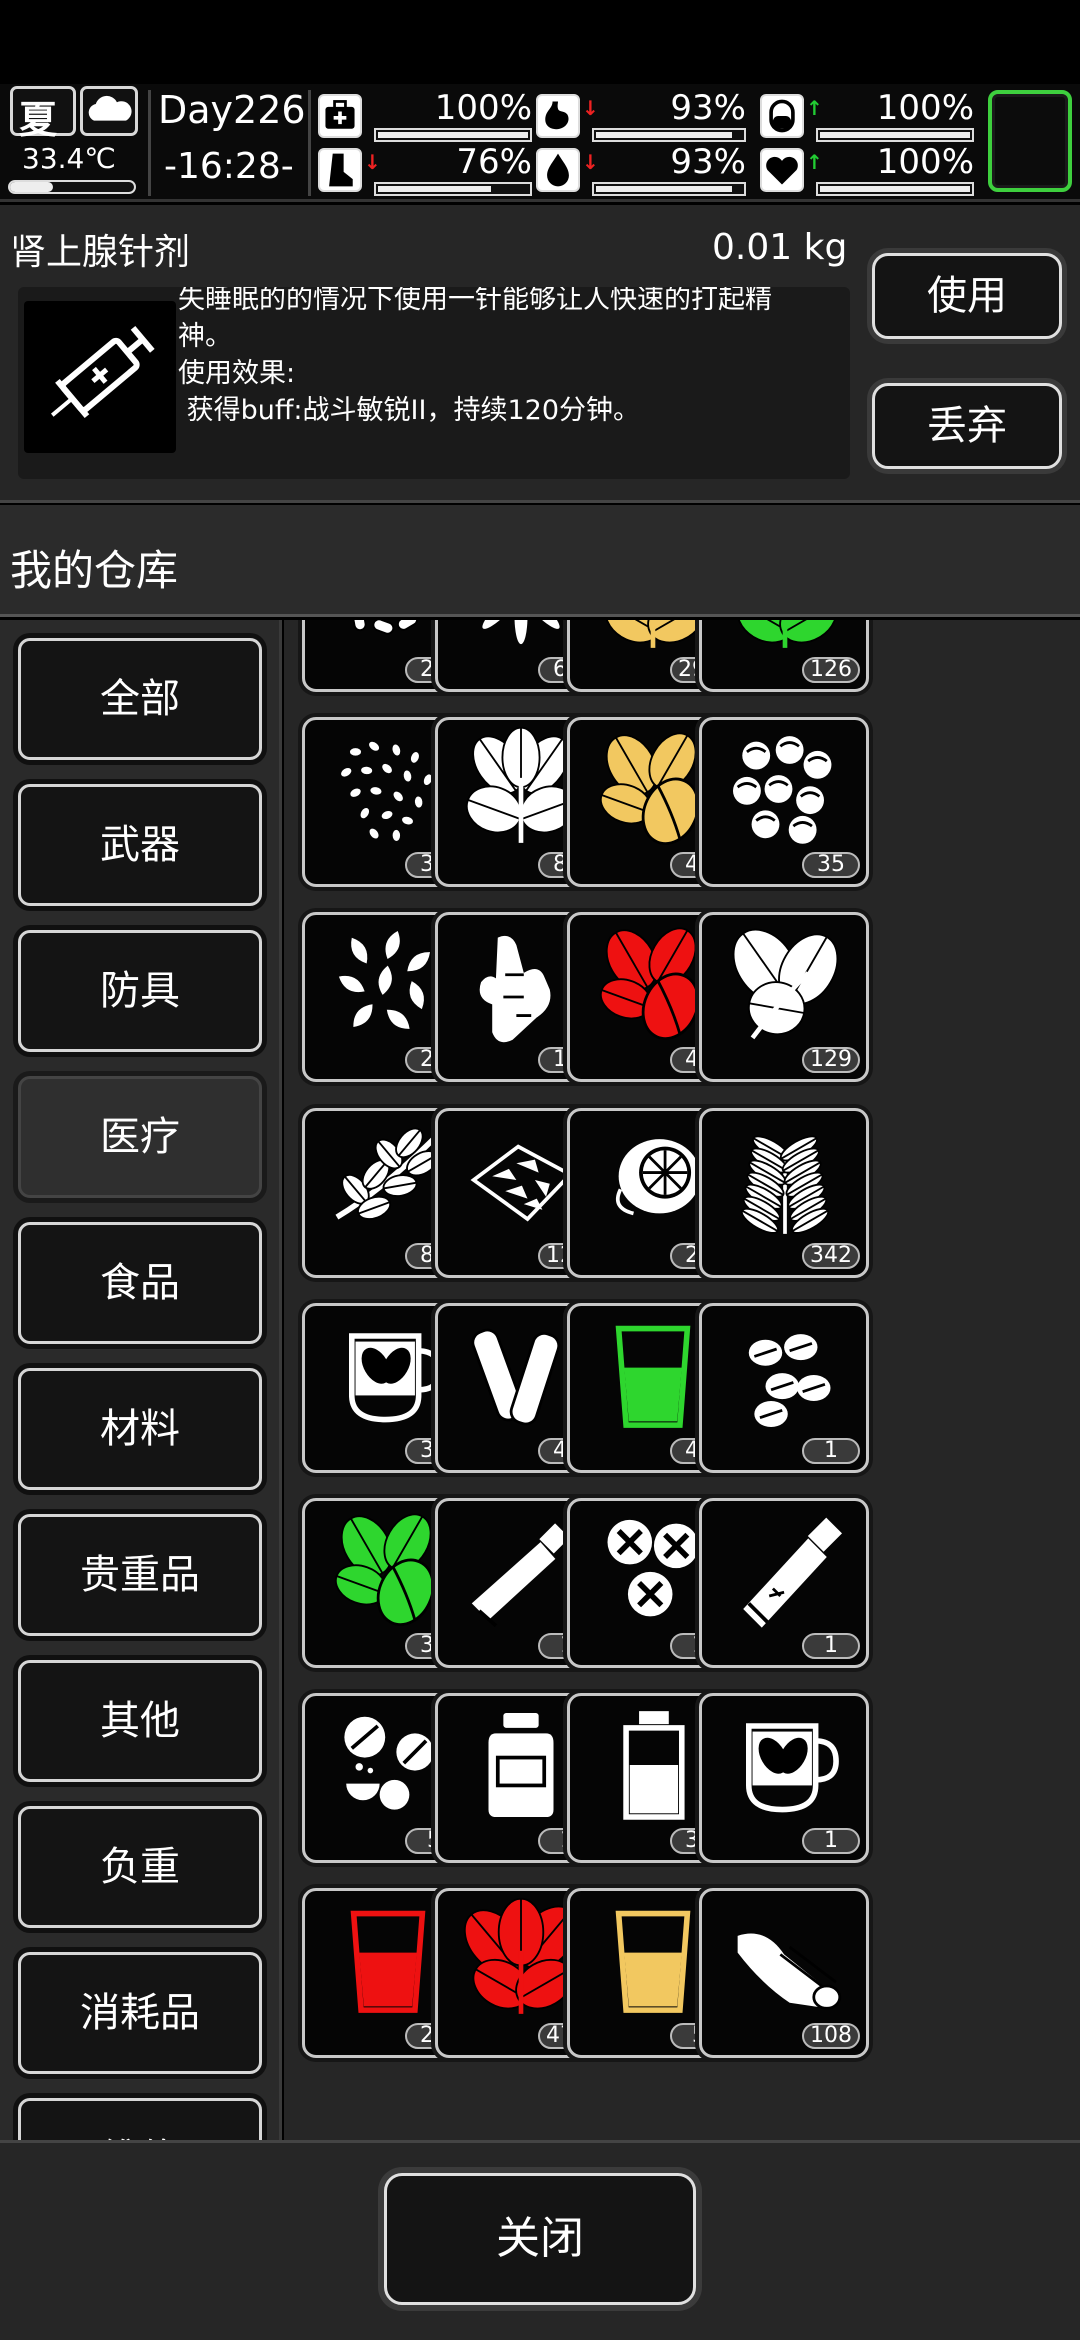 The width and height of the screenshot is (1080, 2340). I want to click on category-button: 维修, so click(140, 2119).